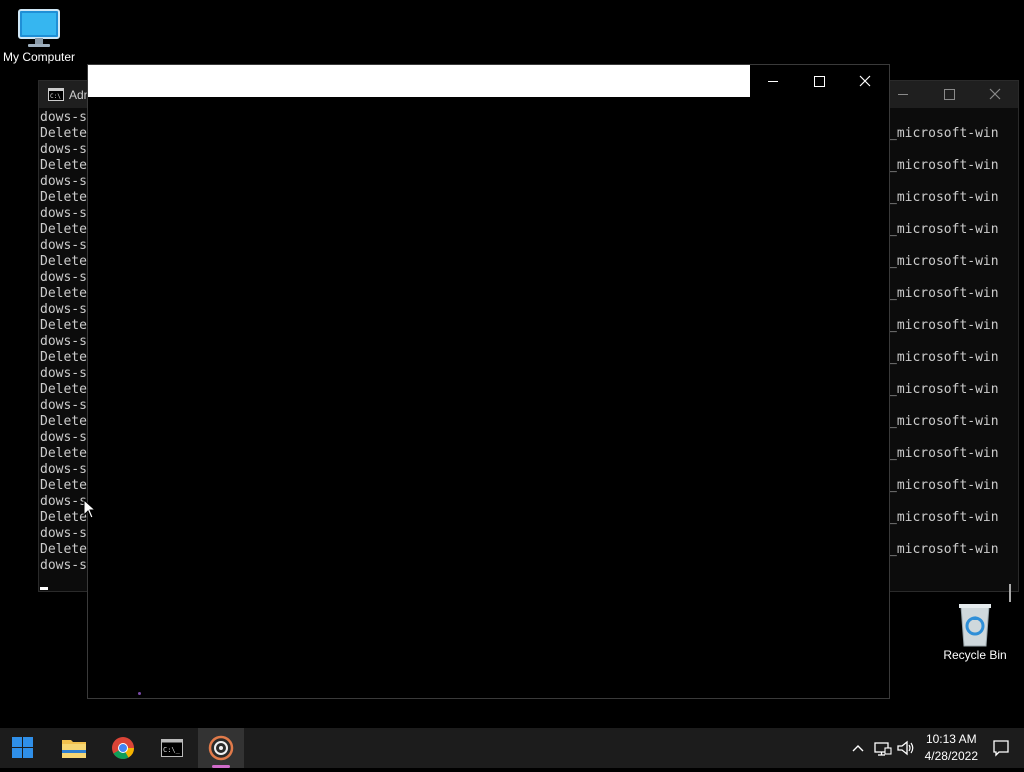  I want to click on taskbar: C:\_ 10:13 AM 4/28/2022, so click(512, 748).